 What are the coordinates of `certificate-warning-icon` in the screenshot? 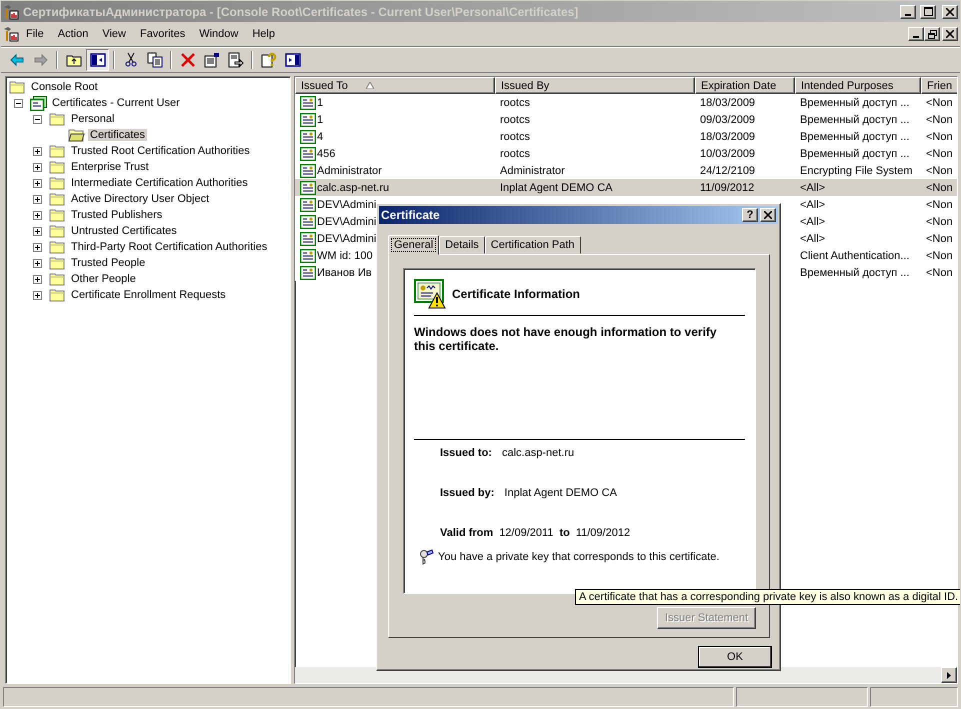 It's located at (430, 294).